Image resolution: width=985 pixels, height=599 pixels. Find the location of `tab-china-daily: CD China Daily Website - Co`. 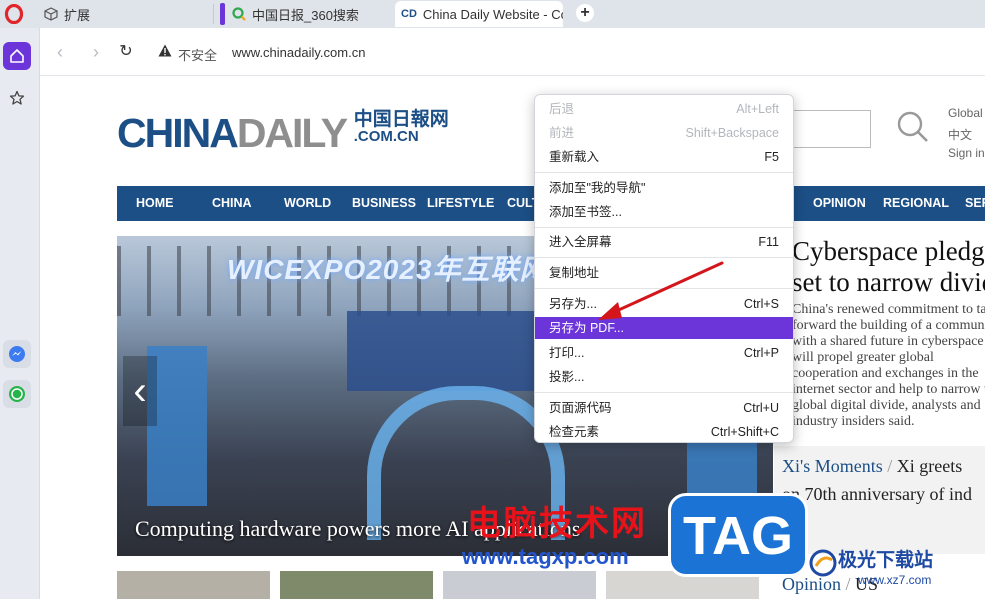

tab-china-daily: CD China Daily Website - Co is located at coordinates (479, 14).